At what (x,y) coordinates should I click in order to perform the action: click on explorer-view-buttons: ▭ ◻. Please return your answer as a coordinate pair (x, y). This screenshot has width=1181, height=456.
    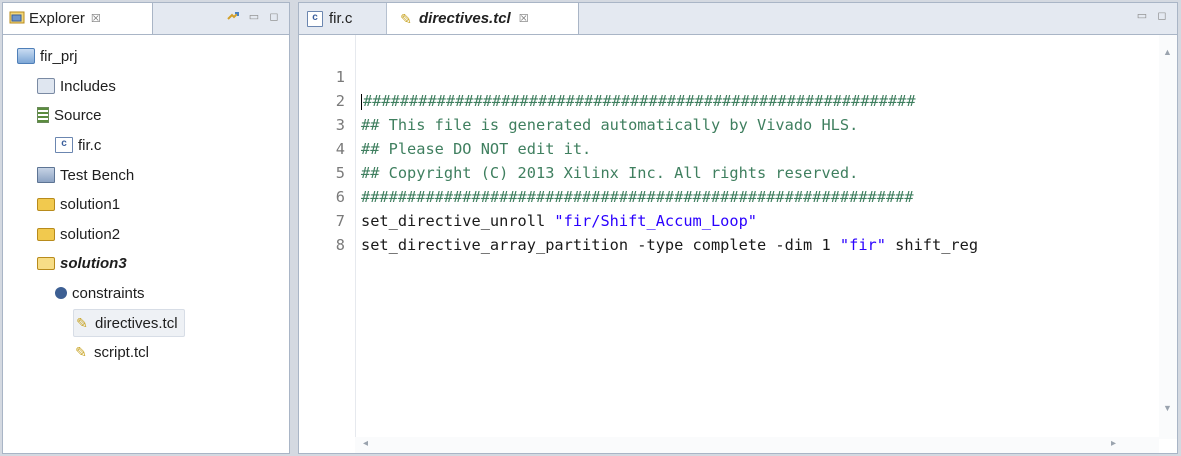
    Looking at the image, I should click on (253, 17).